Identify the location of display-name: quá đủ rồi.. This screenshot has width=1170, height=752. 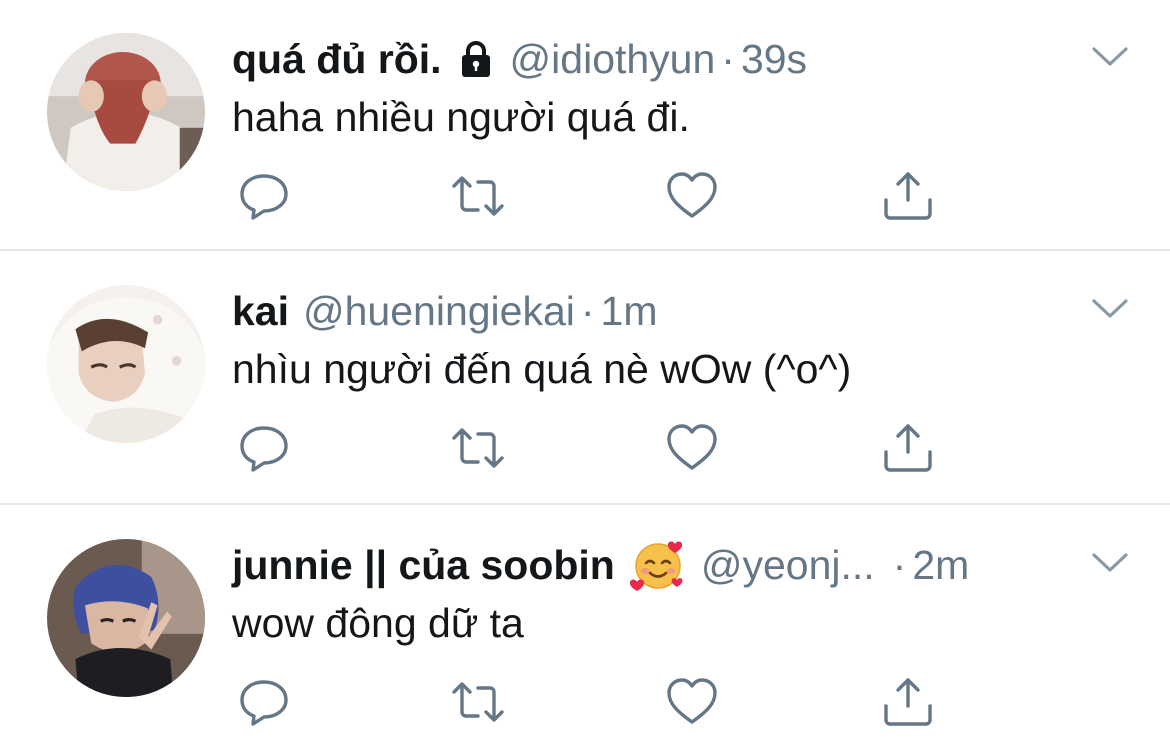
(337, 59).